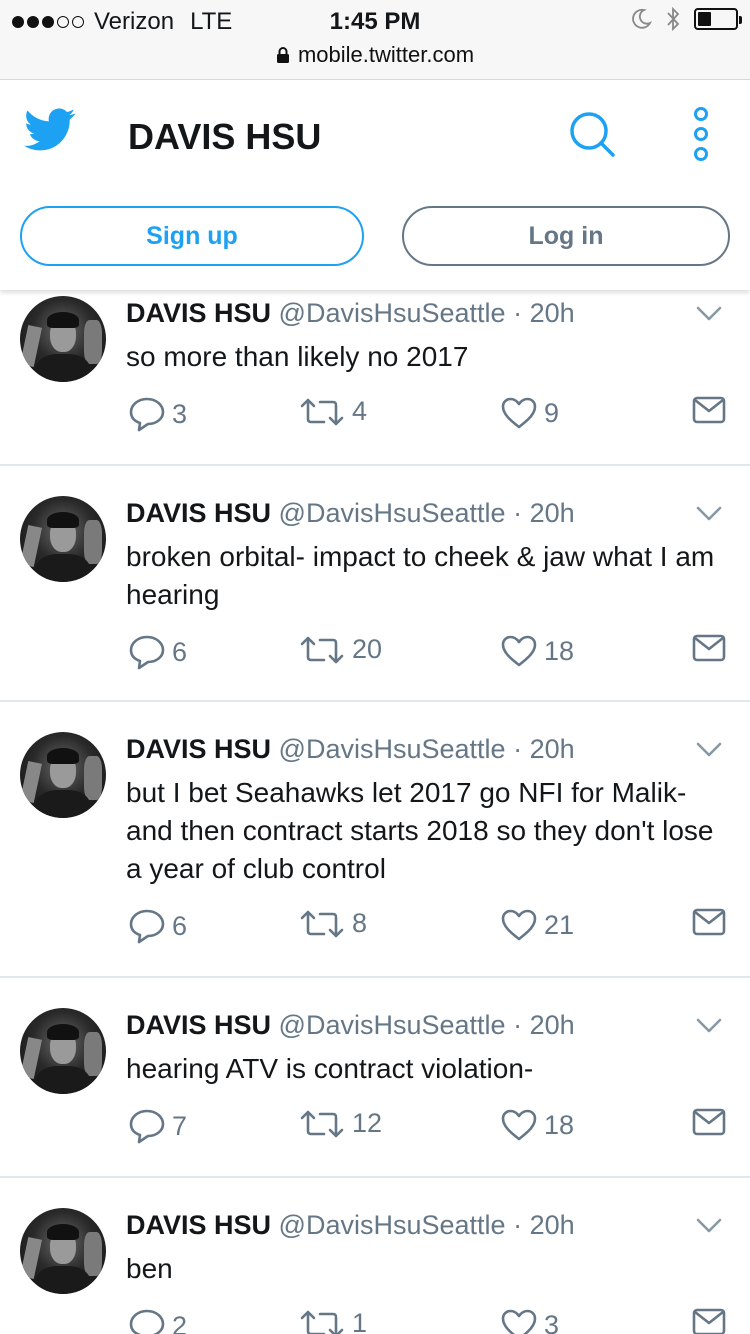 This screenshot has width=750, height=1334. I want to click on tweet-actions: 2 1 3, so click(431, 1321).